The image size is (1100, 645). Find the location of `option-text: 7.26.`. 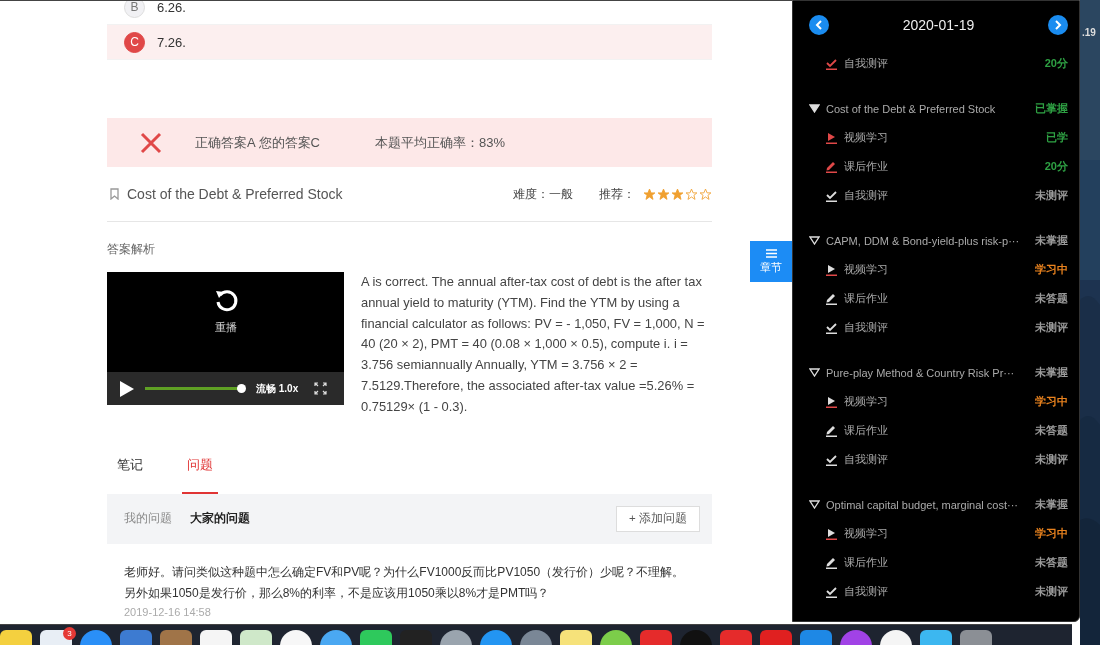

option-text: 7.26. is located at coordinates (171, 42).